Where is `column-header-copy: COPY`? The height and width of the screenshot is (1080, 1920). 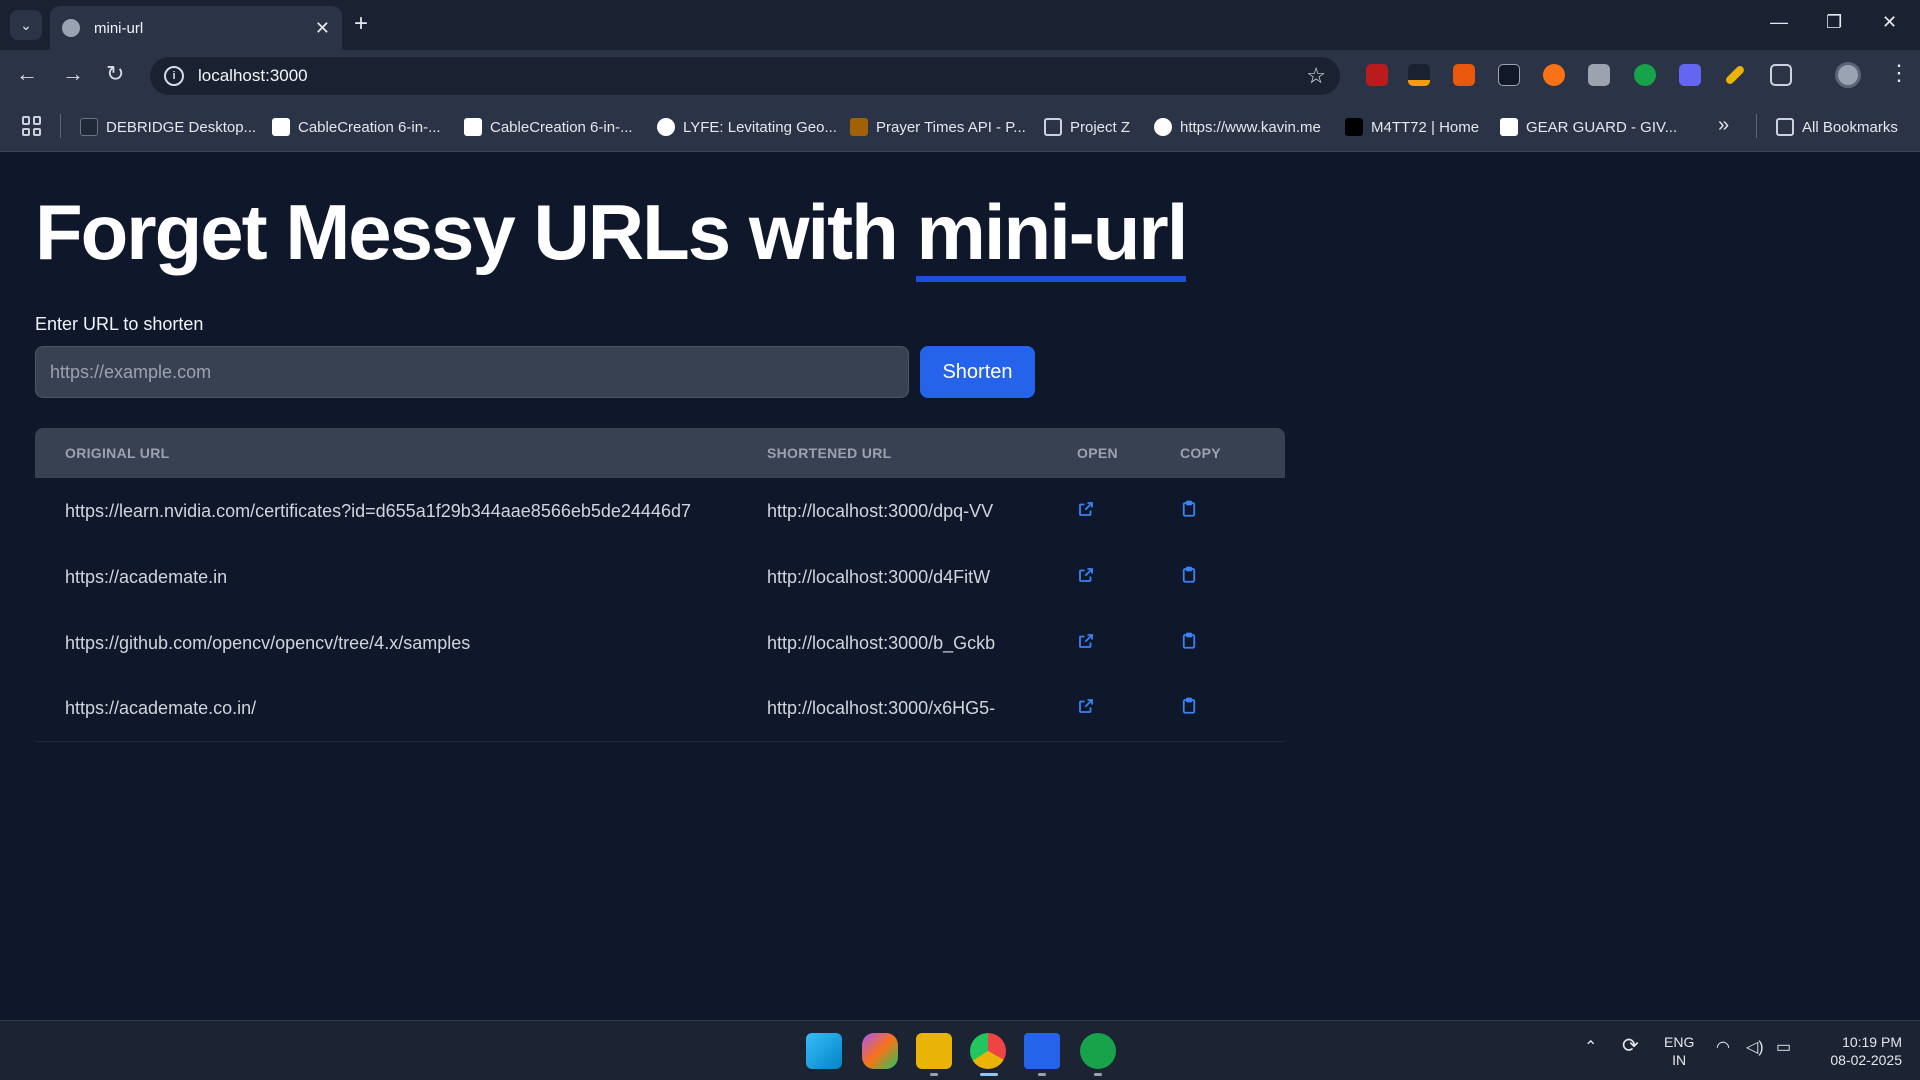
column-header-copy: COPY is located at coordinates (1200, 453).